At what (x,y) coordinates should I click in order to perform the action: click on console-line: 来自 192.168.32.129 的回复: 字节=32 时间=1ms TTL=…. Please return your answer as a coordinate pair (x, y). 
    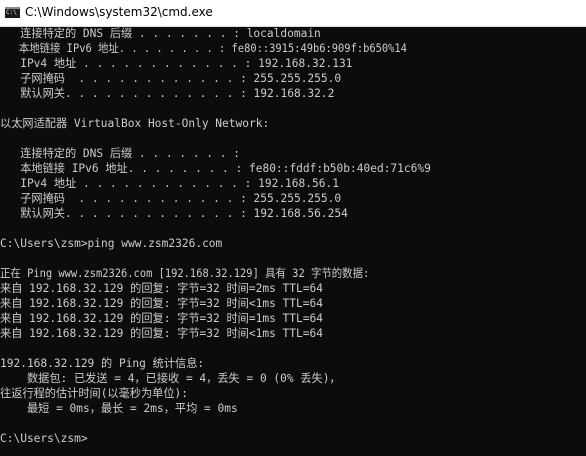
    Looking at the image, I should click on (161, 318).